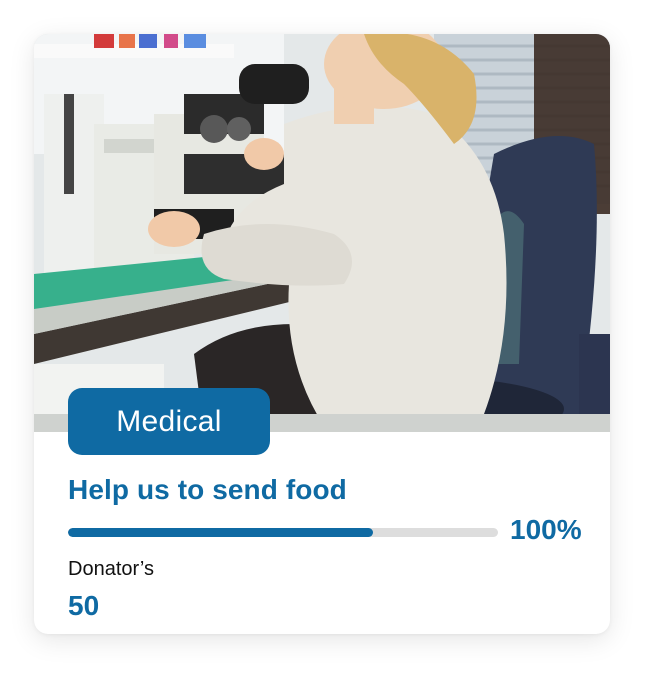 The width and height of the screenshot is (660, 684). I want to click on campaign-title: Help us to send food, so click(207, 490).